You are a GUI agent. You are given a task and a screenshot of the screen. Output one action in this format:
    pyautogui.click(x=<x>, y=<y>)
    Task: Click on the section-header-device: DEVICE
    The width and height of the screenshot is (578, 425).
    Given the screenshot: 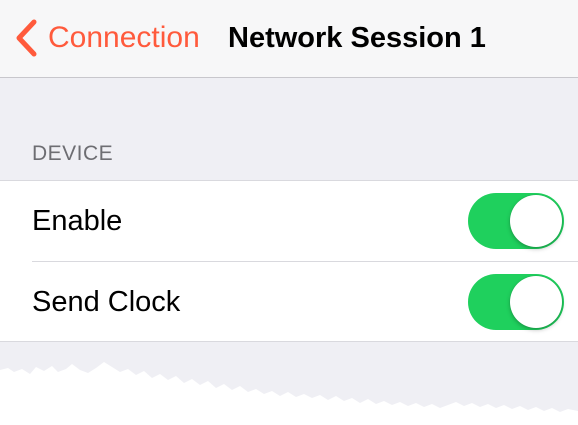 What is the action you would take?
    pyautogui.click(x=73, y=153)
    